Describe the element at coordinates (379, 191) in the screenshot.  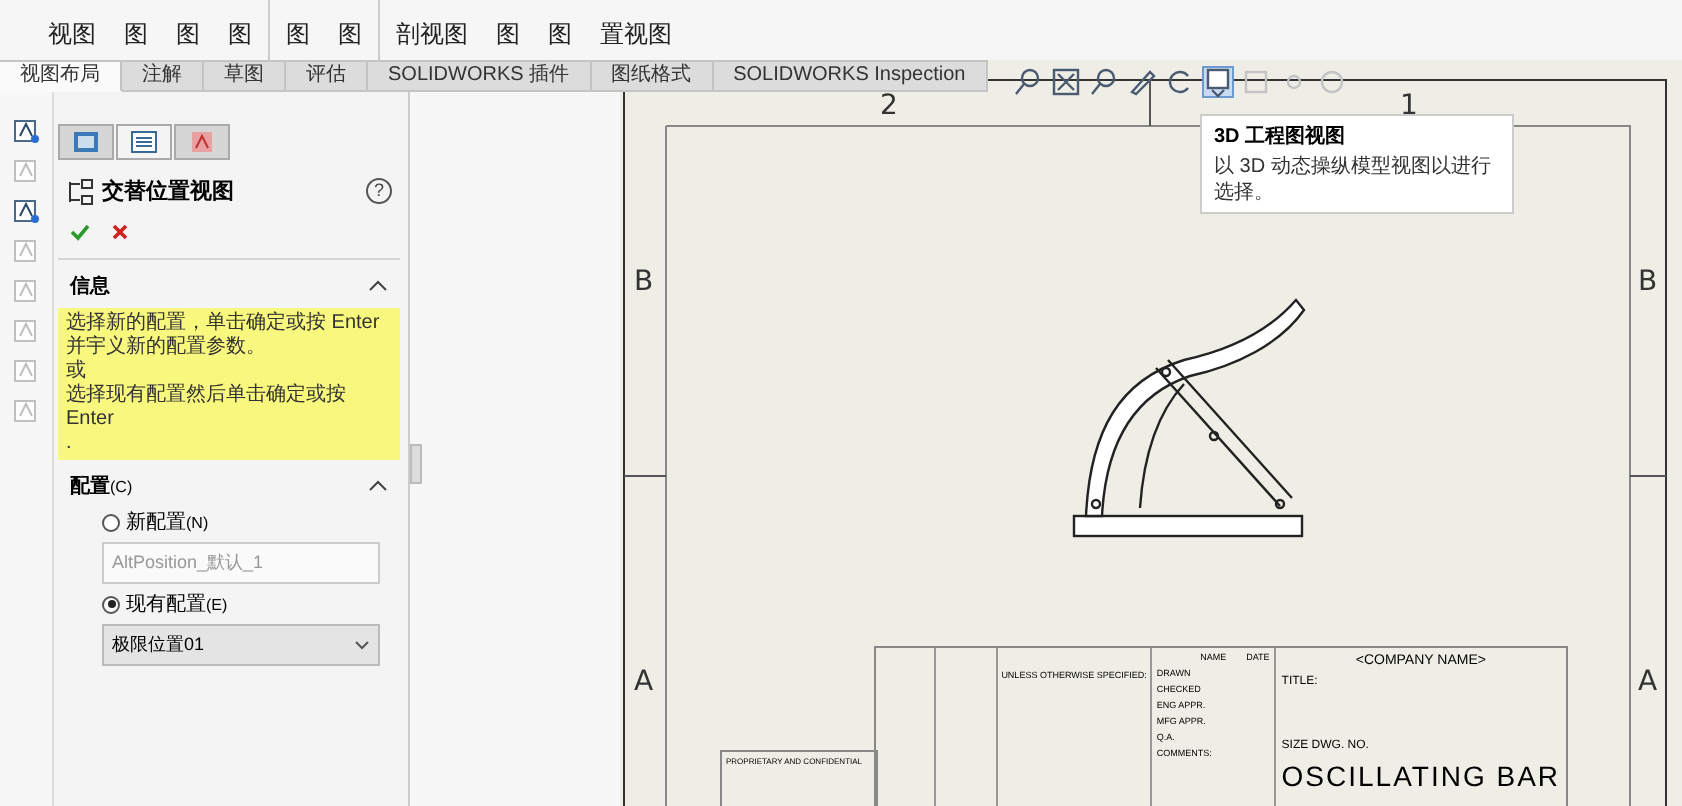
I see `help-button: ?` at that location.